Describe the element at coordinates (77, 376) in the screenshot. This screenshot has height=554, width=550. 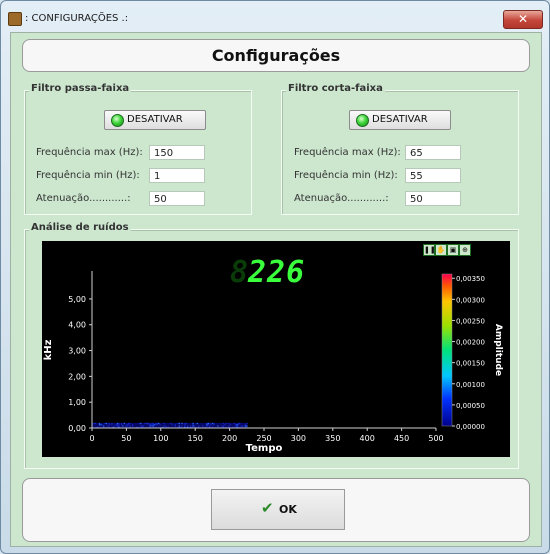
I see `y-tick-label: 2,00` at that location.